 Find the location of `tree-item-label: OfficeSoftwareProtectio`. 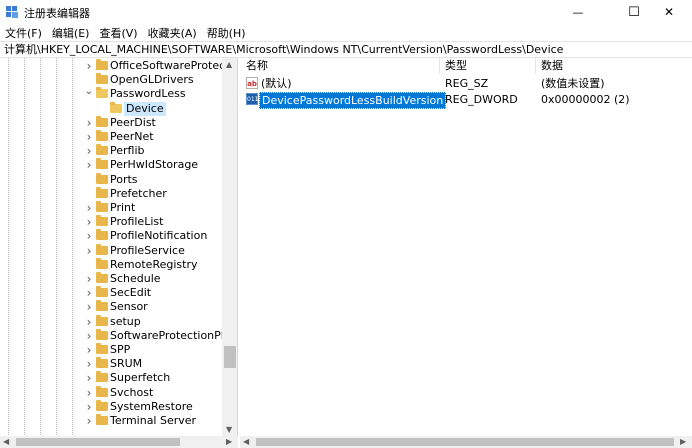

tree-item-label: OfficeSoftwareProtectio is located at coordinates (174, 65).